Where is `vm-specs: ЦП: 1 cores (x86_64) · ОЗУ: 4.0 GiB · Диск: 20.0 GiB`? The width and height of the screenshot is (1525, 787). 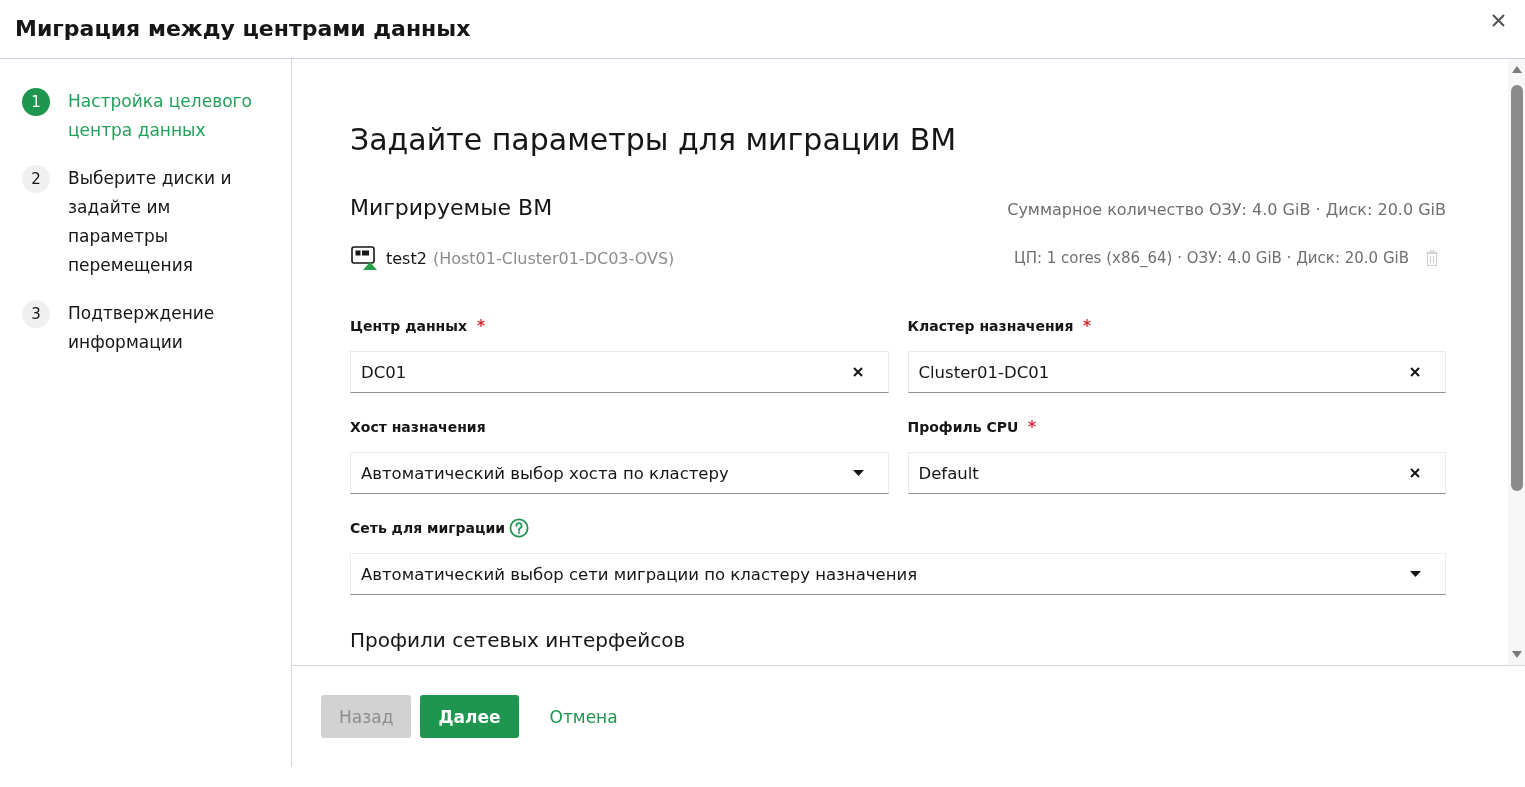
vm-specs: ЦП: 1 cores (x86_64) · ОЗУ: 4.0 GiB · Диск: 20.0 GiB is located at coordinates (1211, 258).